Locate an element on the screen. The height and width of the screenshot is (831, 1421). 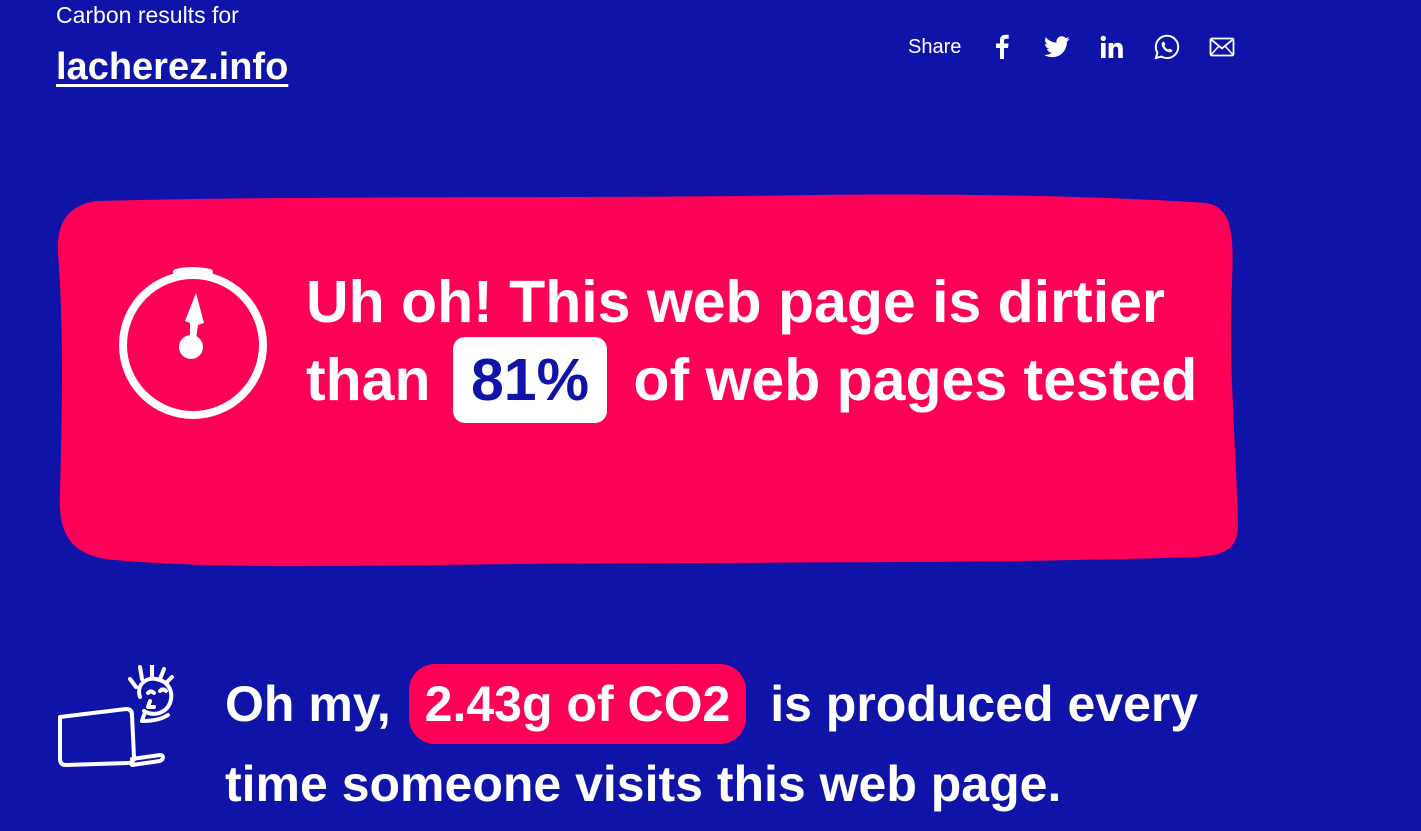
result-text-after: of web pages tested is located at coordinates (907, 380).